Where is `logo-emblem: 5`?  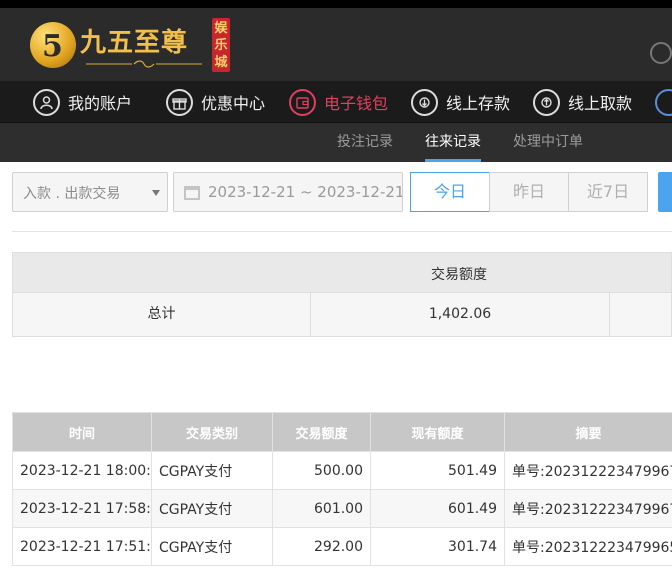 logo-emblem: 5 is located at coordinates (53, 45).